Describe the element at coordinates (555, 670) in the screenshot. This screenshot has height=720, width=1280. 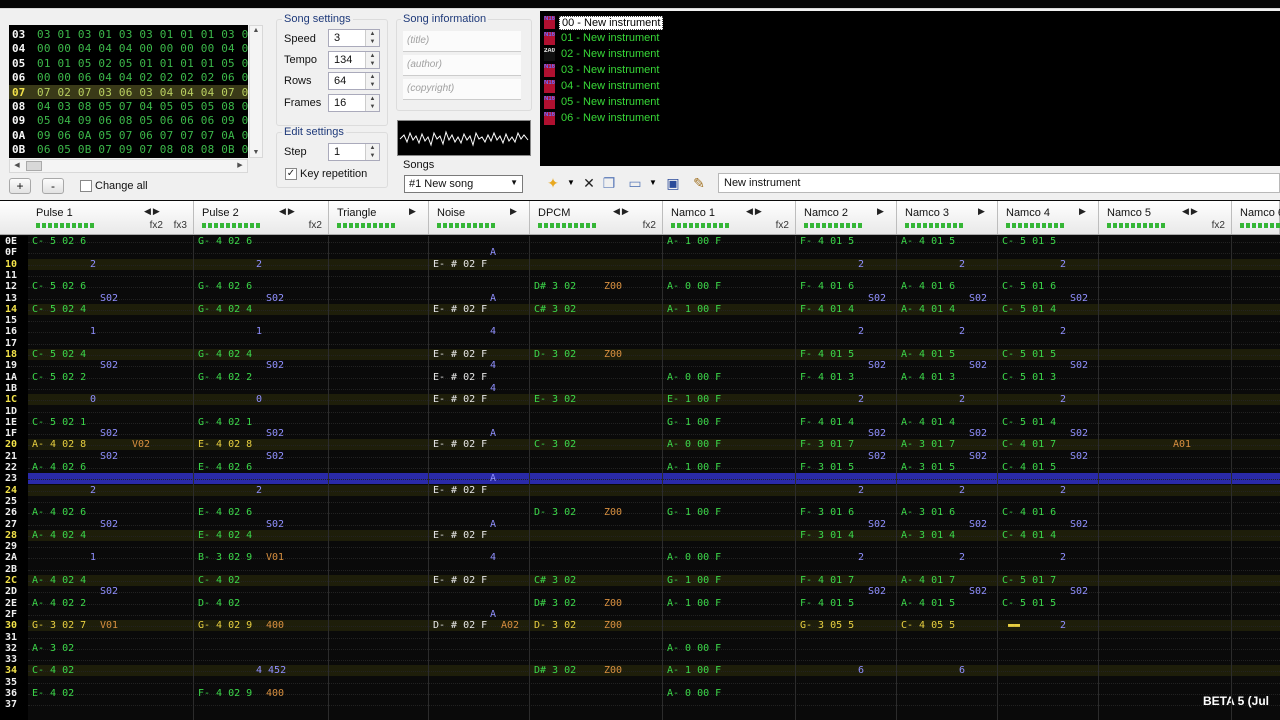
I see `pattern-cell: D# 3 02` at that location.